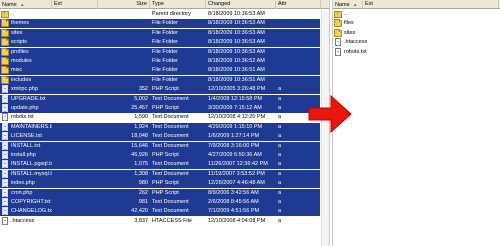  Describe the element at coordinates (416, 42) in the screenshot. I see `file-row: .htaccess` at that location.